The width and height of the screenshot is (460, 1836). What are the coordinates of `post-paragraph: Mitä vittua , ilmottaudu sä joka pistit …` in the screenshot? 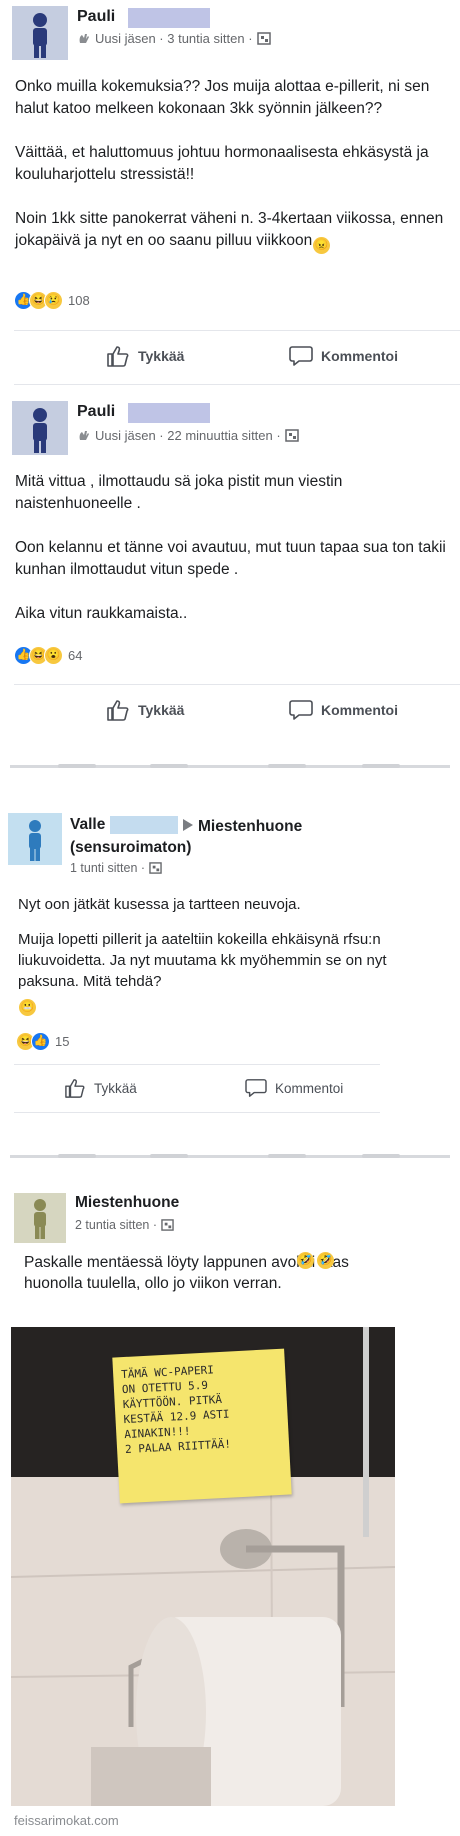 It's located at (179, 492).